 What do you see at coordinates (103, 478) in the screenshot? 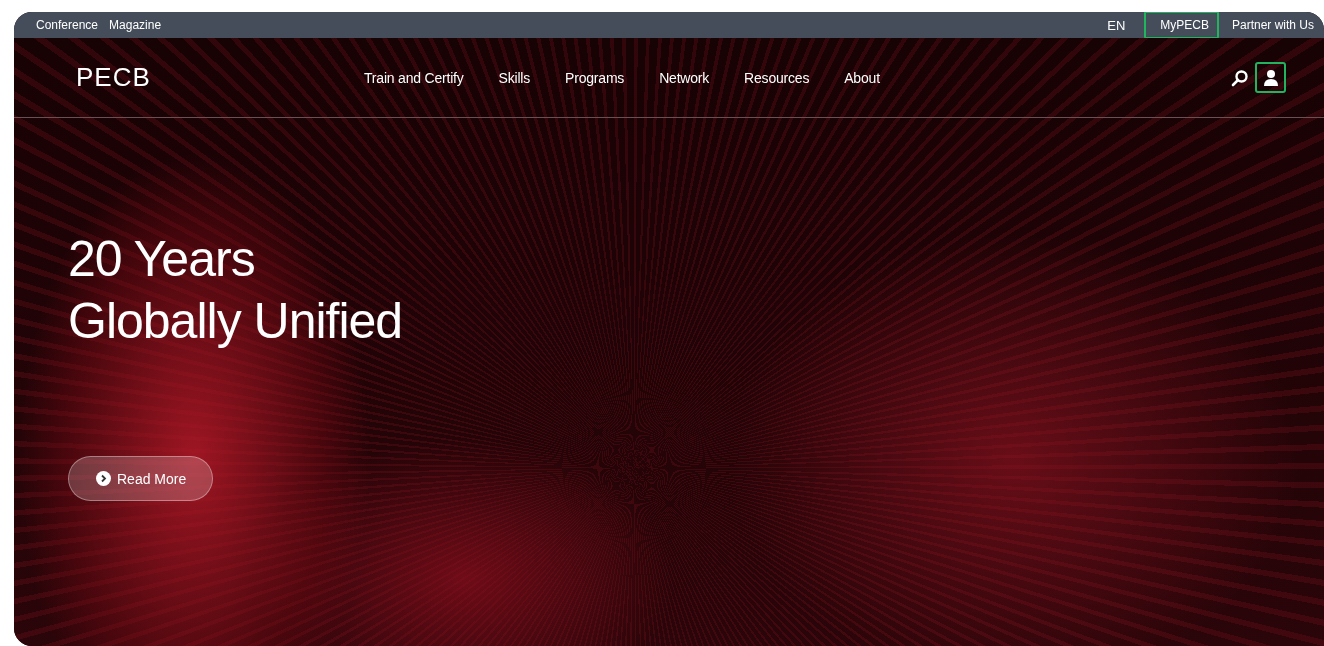
I see `chevron-circle-icon` at bounding box center [103, 478].